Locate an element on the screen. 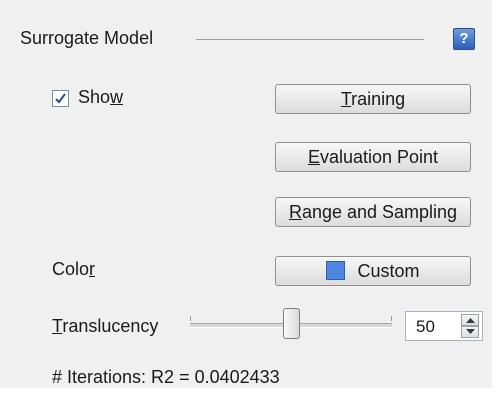 Image resolution: width=502 pixels, height=396 pixels. color-label: Color is located at coordinates (74, 269).